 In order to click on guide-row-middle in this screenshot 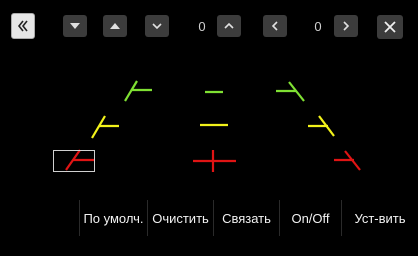, I will do `click(213, 127)`.